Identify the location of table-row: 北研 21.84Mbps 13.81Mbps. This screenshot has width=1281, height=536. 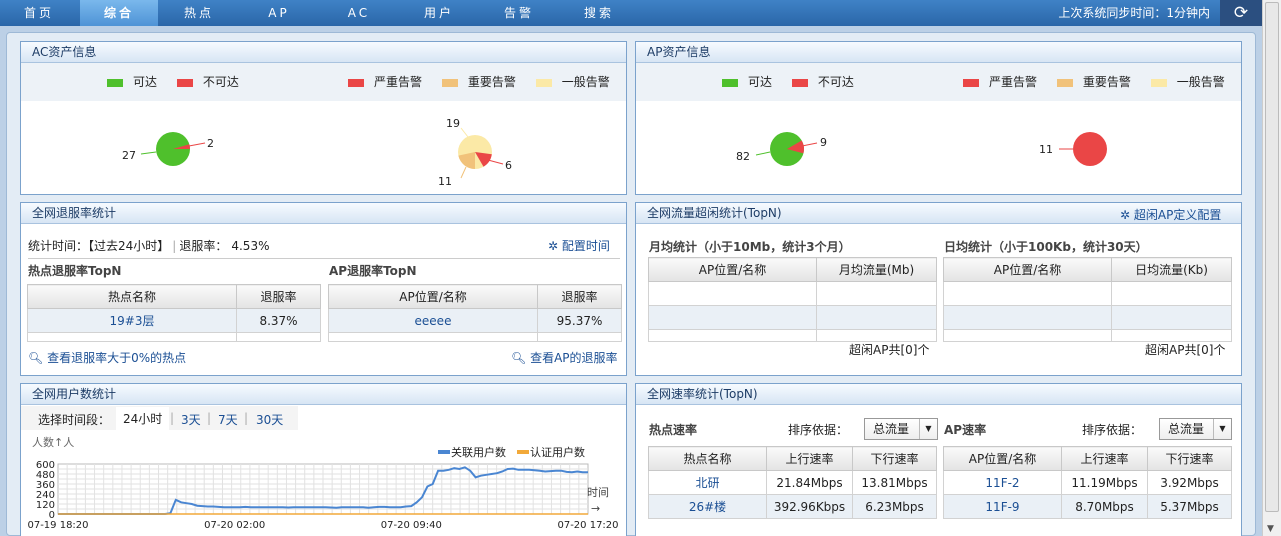
(792, 482).